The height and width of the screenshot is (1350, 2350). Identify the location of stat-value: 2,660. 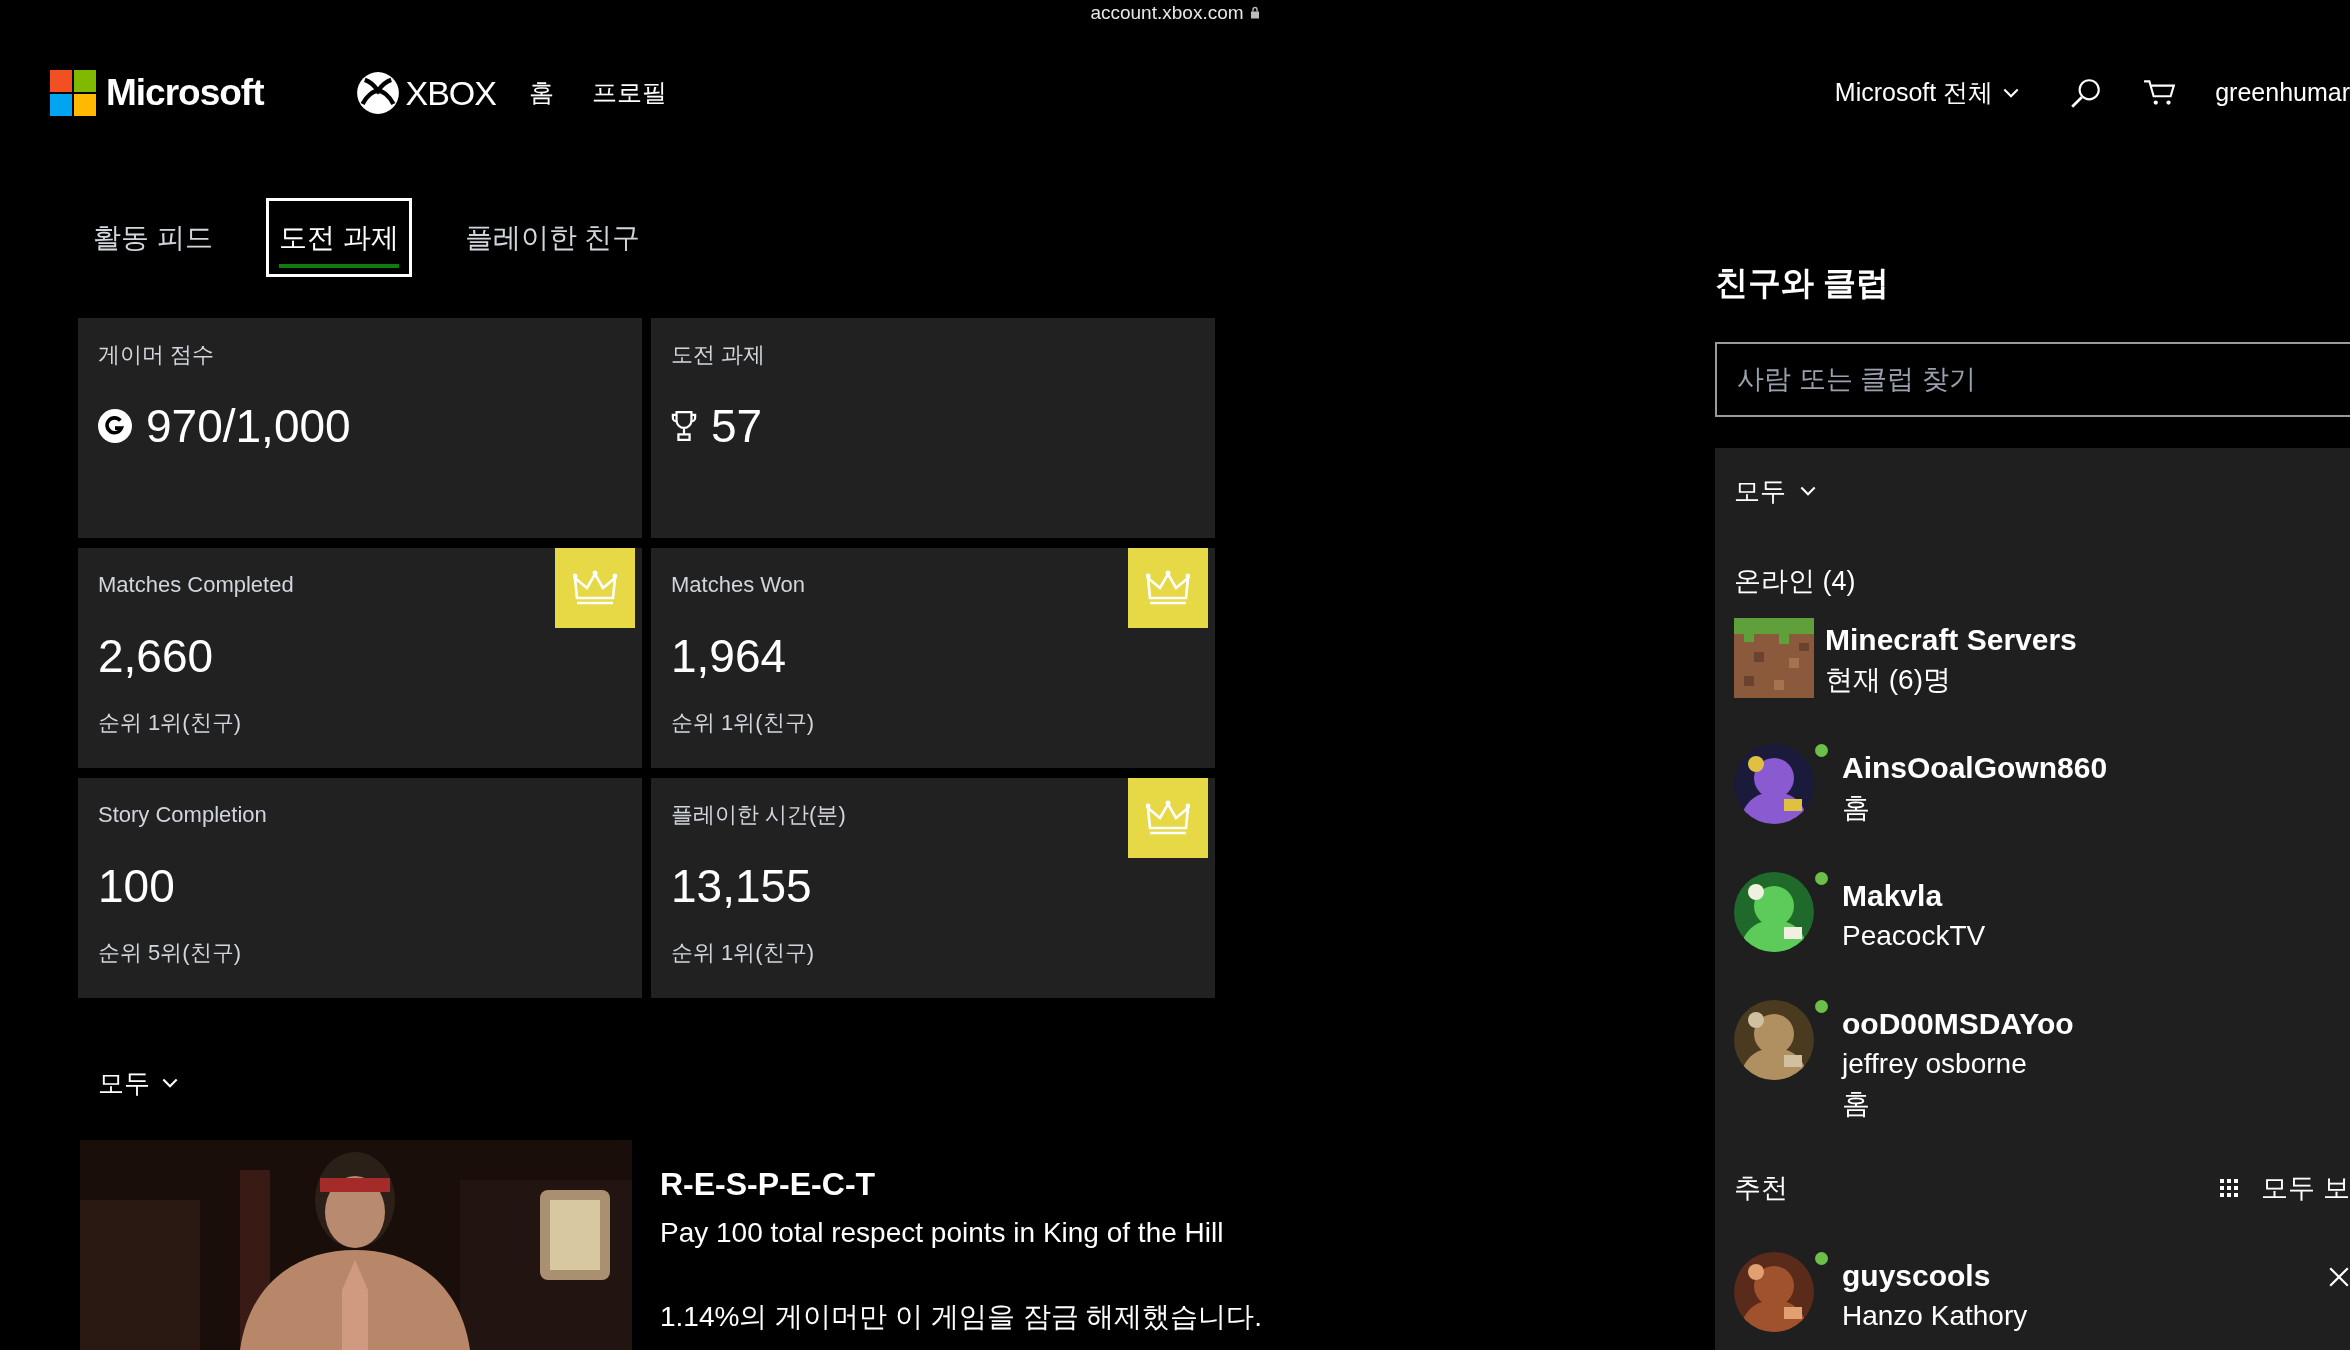
(156, 656).